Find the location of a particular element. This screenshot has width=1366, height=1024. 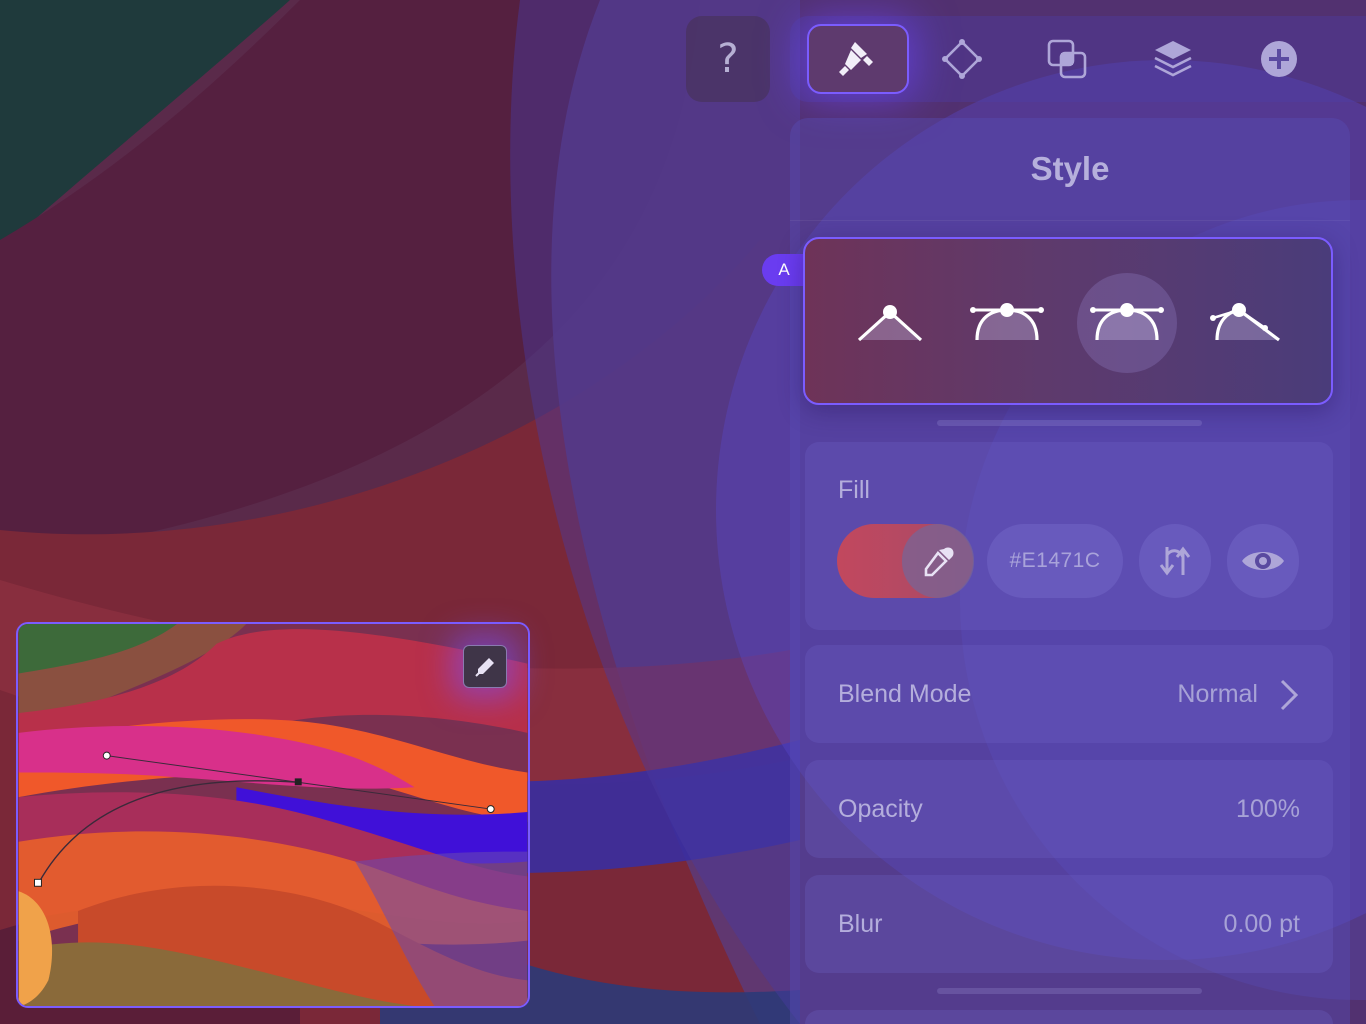

title-divider is located at coordinates (1070, 220).